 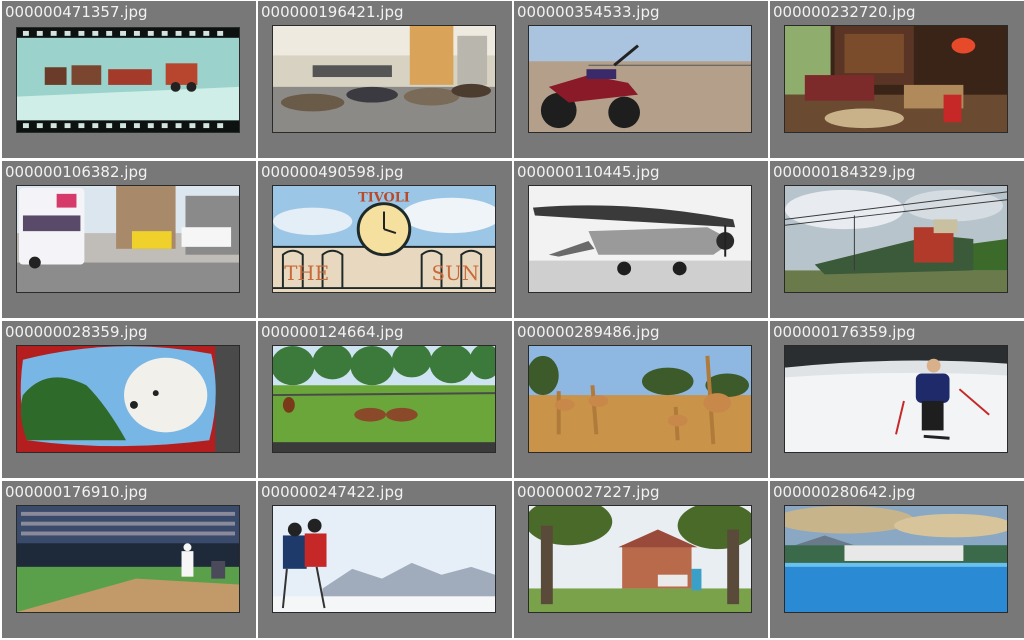 I want to click on thumbnail-tile: 000000176910.jpg, so click(x=129, y=559).